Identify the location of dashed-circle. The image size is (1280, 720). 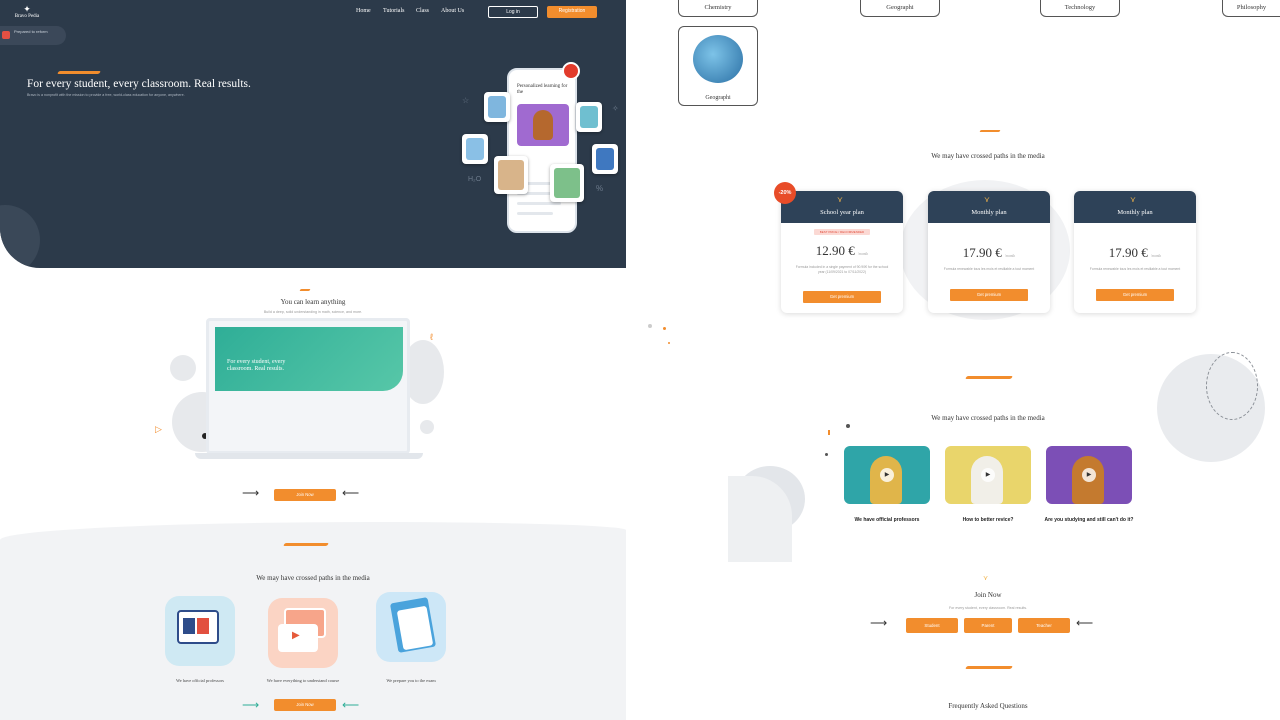
(1232, 386).